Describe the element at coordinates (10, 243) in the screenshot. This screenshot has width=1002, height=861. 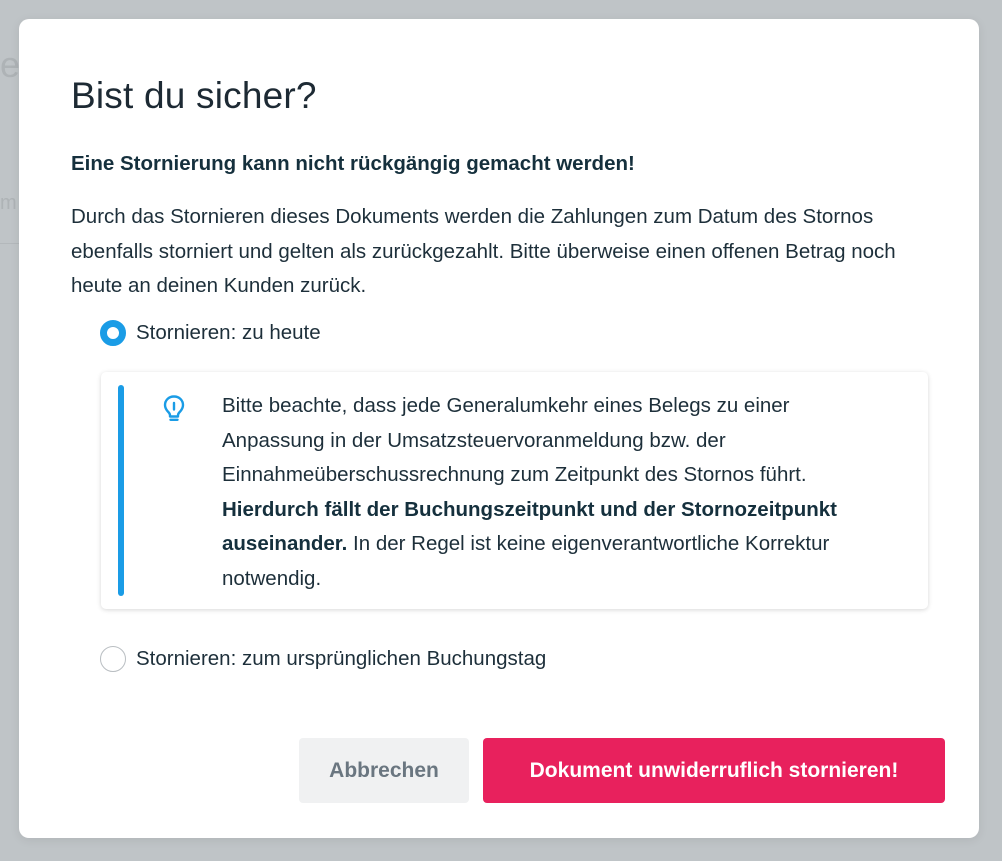
I see `background-divider` at that location.